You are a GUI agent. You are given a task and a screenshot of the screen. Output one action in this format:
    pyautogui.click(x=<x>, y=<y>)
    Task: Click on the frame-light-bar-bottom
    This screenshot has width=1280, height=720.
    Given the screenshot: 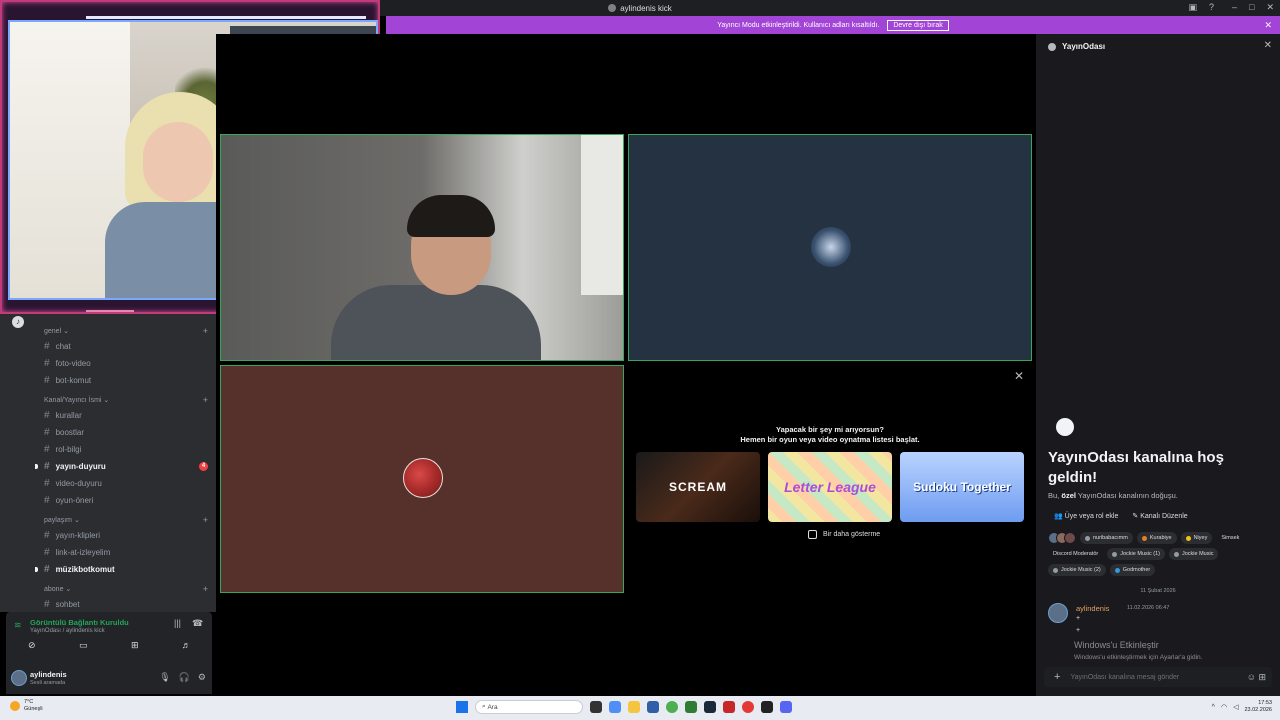 What is the action you would take?
    pyautogui.click(x=110, y=311)
    